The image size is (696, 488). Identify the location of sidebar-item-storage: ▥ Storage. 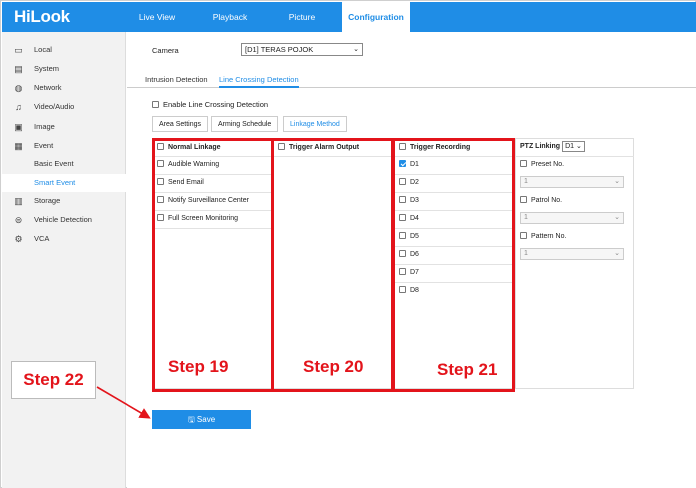
(64, 201).